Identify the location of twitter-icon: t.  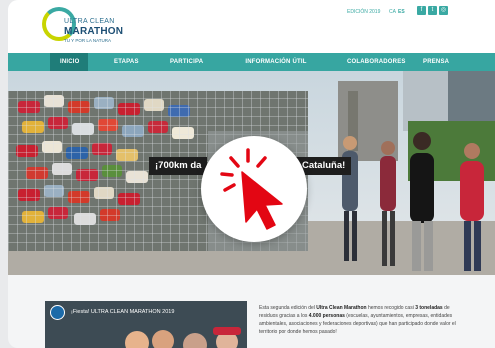
(432, 10).